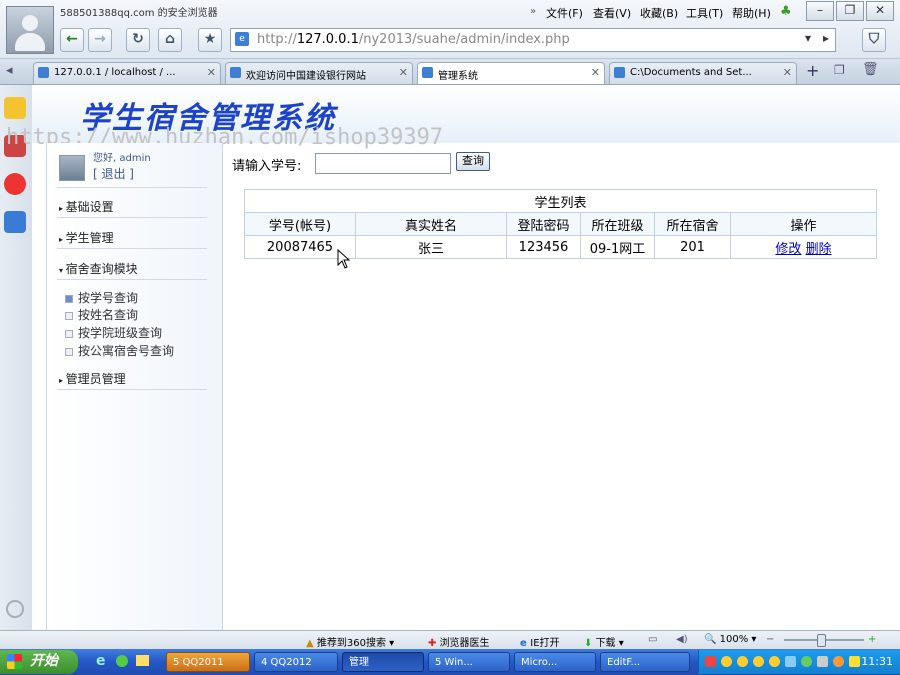  I want to click on page-icon, so click(427, 72).